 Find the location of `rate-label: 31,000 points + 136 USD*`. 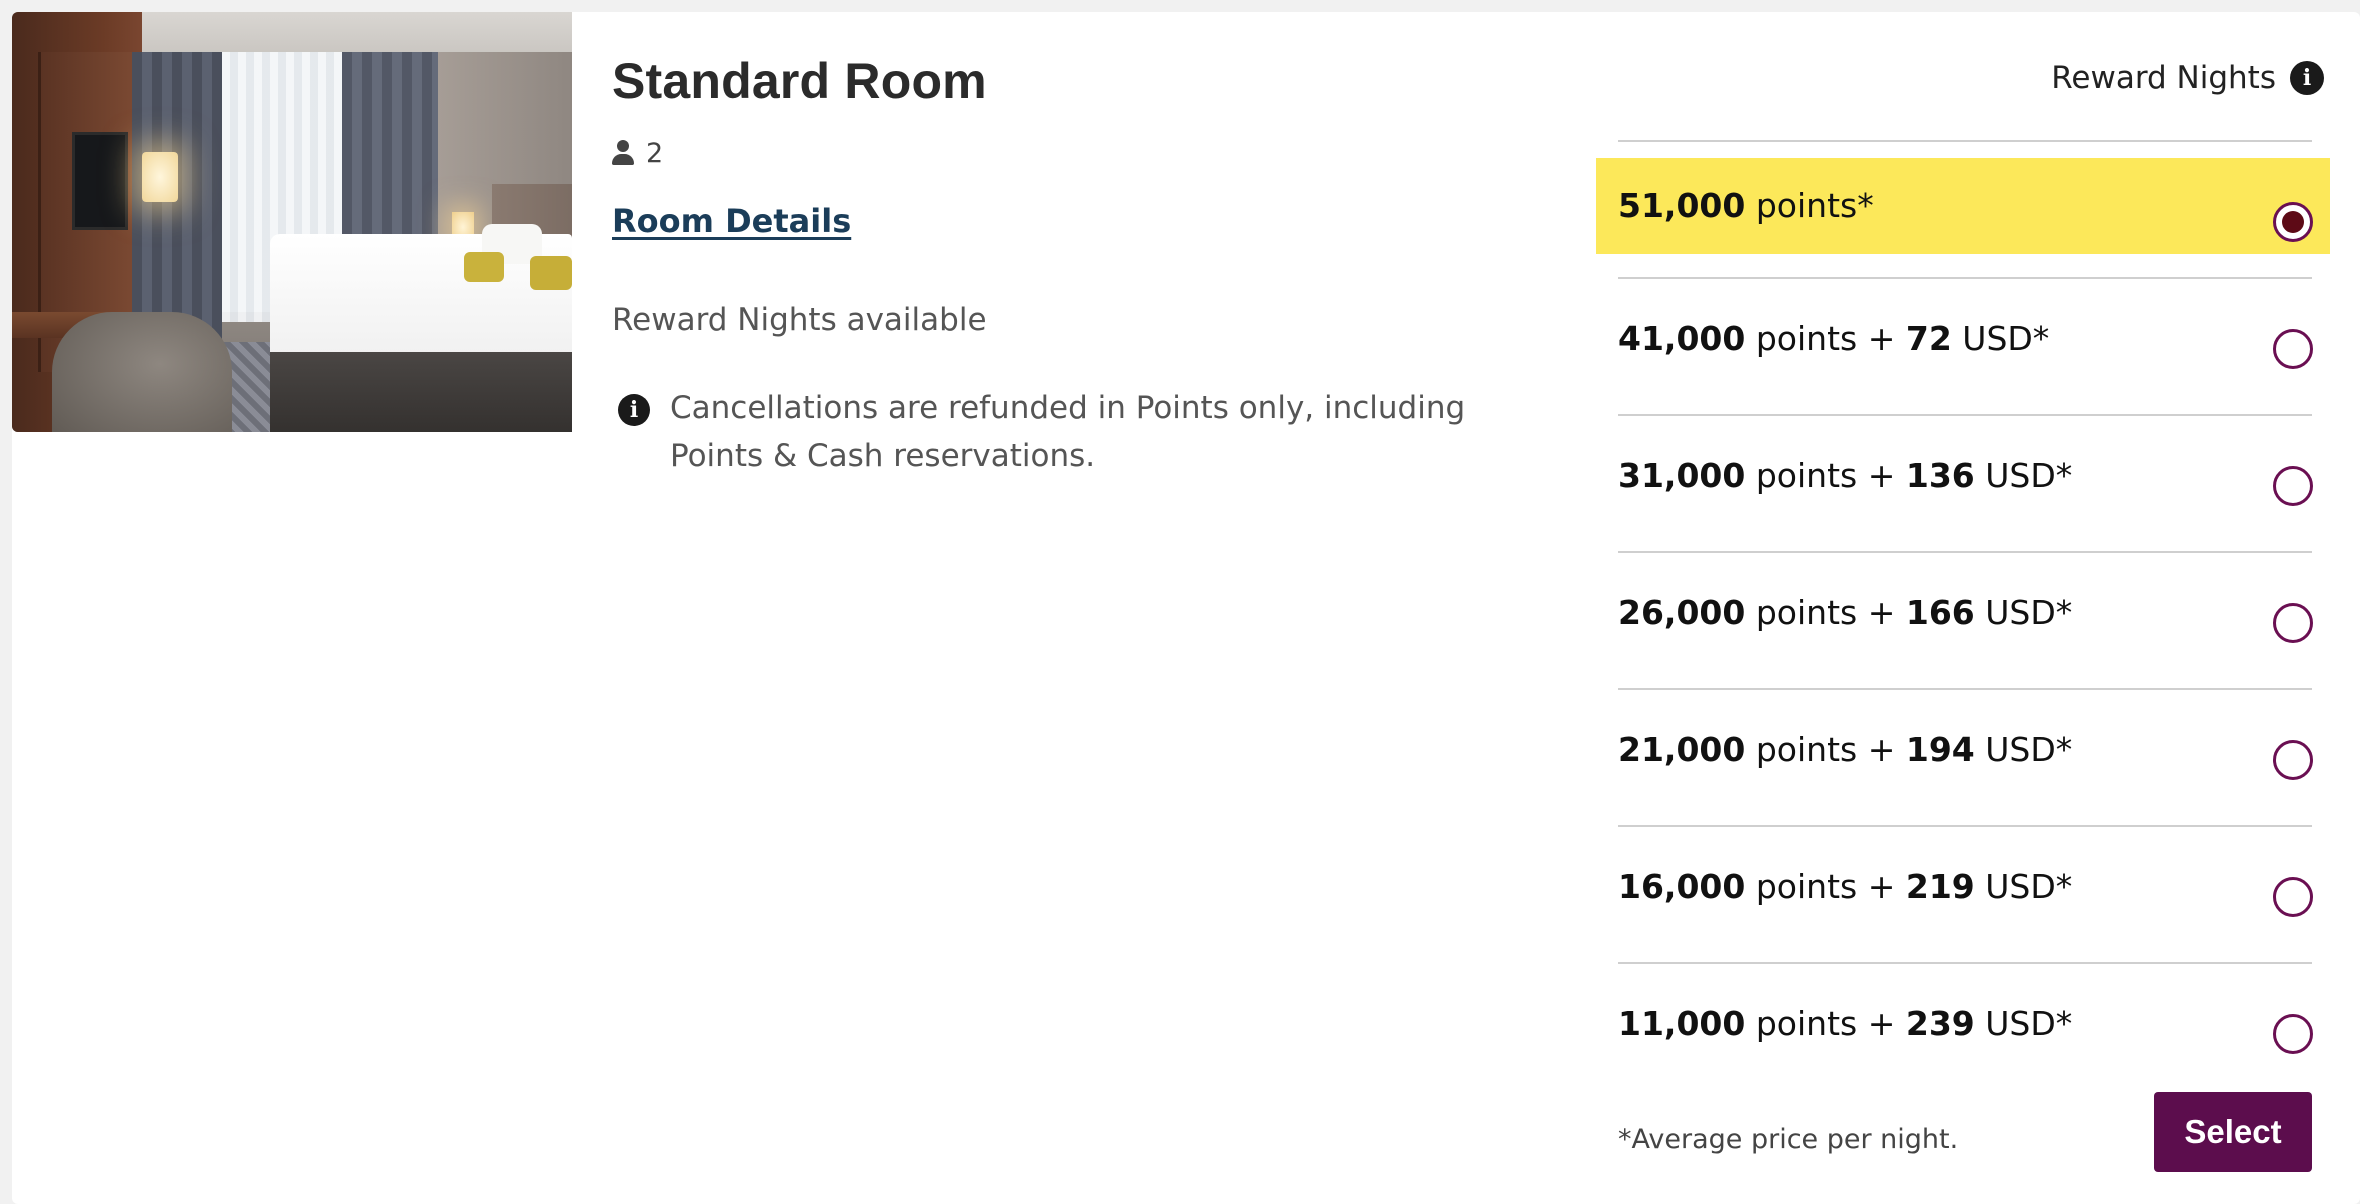

rate-label: 31,000 points + 136 USD* is located at coordinates (1845, 475).